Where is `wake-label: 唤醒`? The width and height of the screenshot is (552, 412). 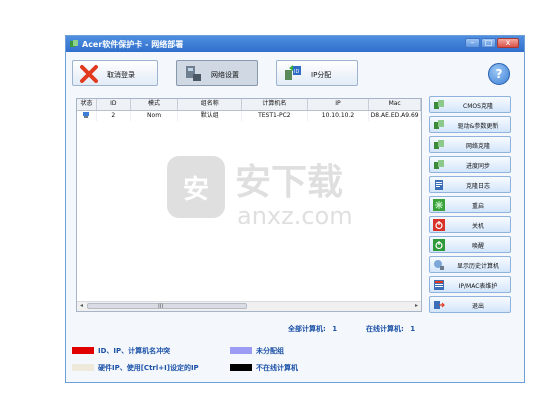
wake-label: 唤醒 is located at coordinates (477, 246).